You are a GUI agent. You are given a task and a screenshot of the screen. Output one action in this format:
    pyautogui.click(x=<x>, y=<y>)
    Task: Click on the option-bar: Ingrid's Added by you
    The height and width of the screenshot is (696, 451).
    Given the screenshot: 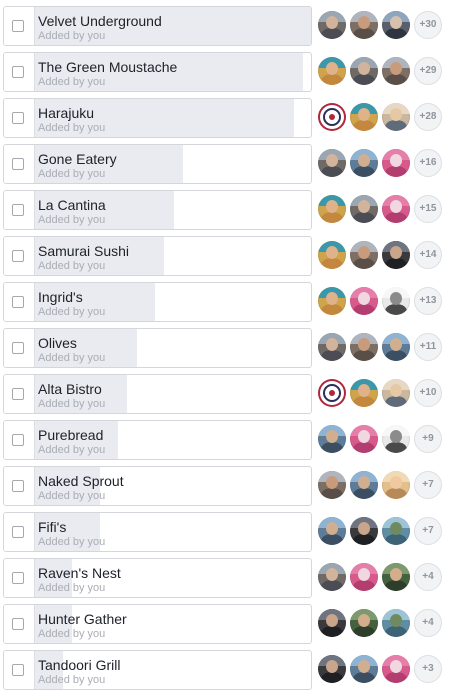 What is the action you would take?
    pyautogui.click(x=157, y=302)
    